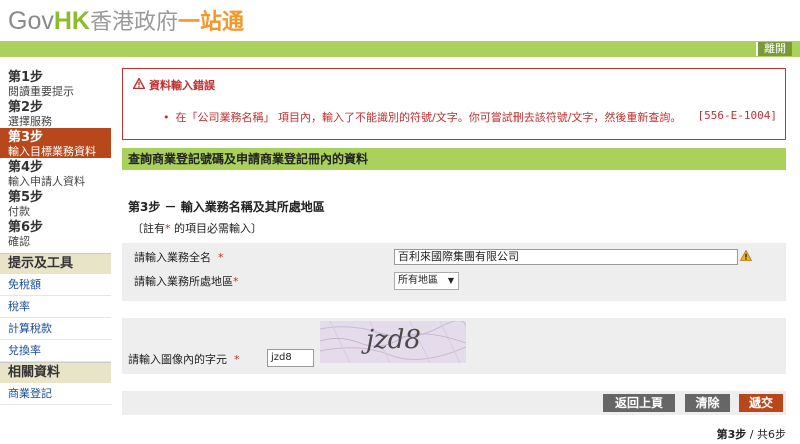 This screenshot has width=800, height=444. I want to click on sidebar-step-5: 第5步 付款, so click(55, 203).